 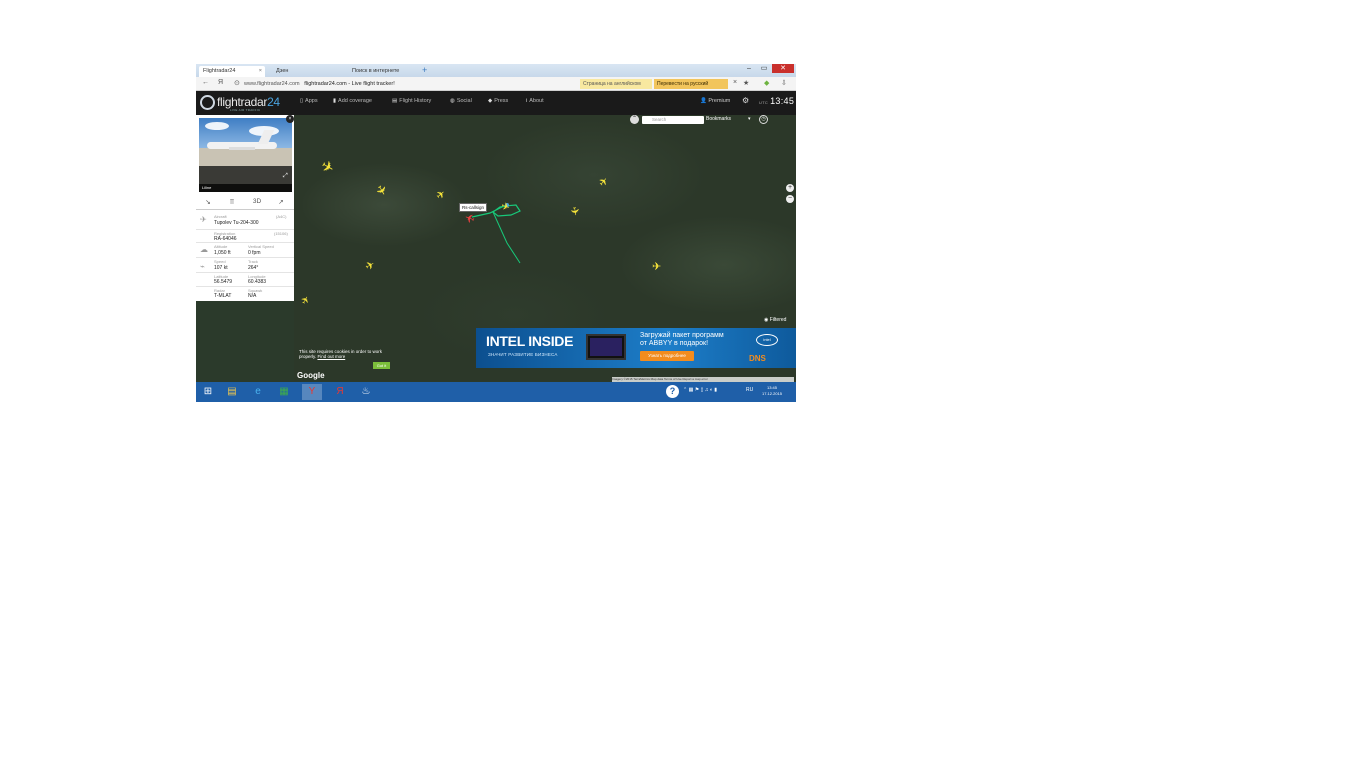 I want to click on cookie-accept-button: Got it, so click(x=381, y=365).